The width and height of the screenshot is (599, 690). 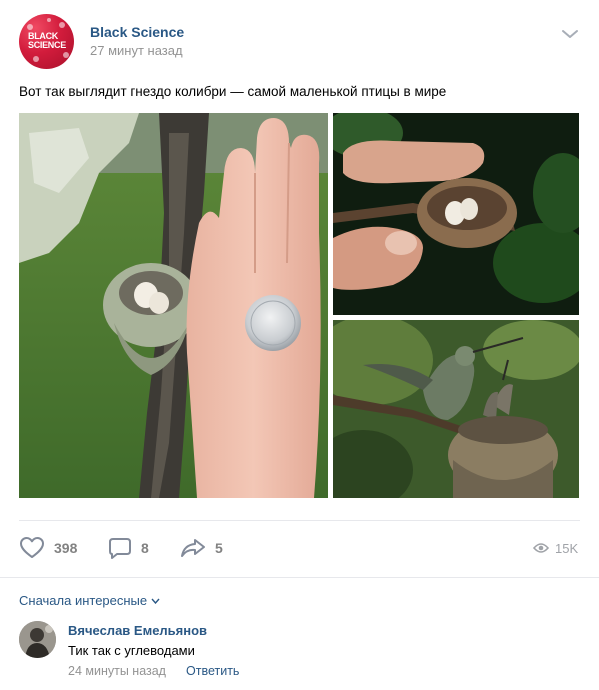 What do you see at coordinates (117, 671) in the screenshot?
I see `comment-time: 24 минуты назад` at bounding box center [117, 671].